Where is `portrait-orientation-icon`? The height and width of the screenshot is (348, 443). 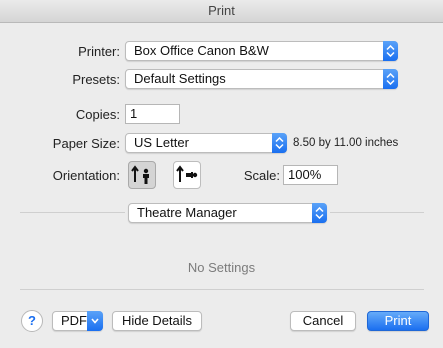
portrait-orientation-icon is located at coordinates (140, 174).